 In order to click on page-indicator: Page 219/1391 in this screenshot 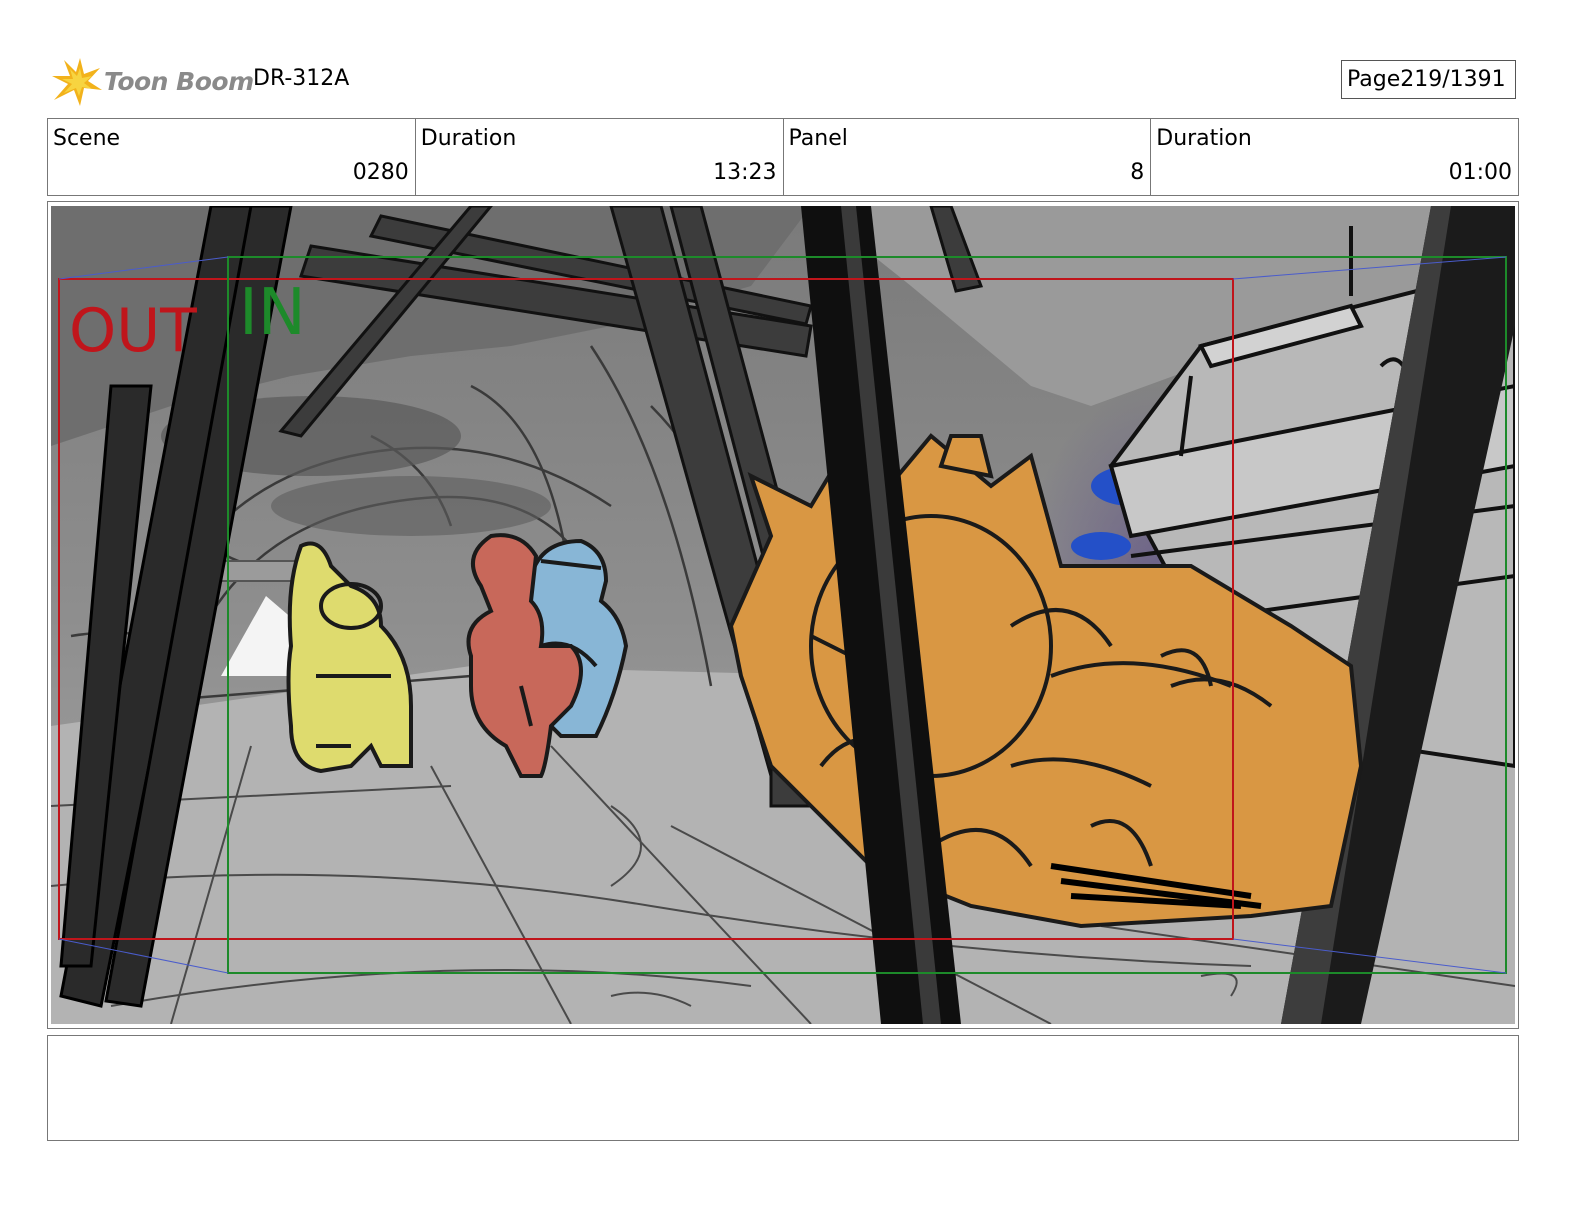, I will do `click(1428, 79)`.